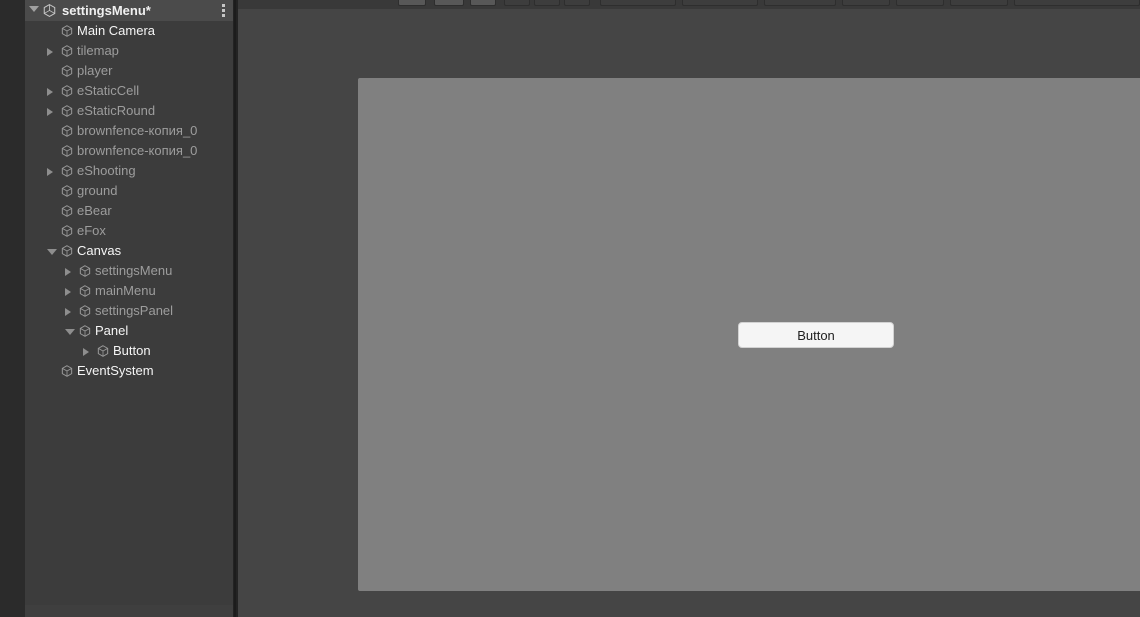  I want to click on hierarchy-item-label: player, so click(95, 70).